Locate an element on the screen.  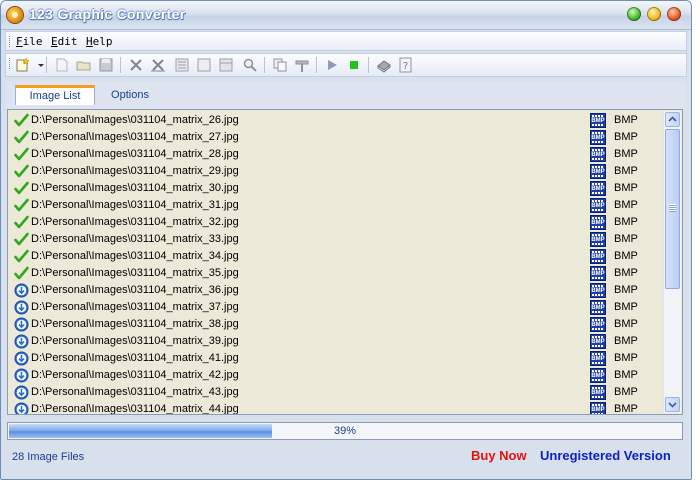
toolbar-grip is located at coordinates (11, 63).